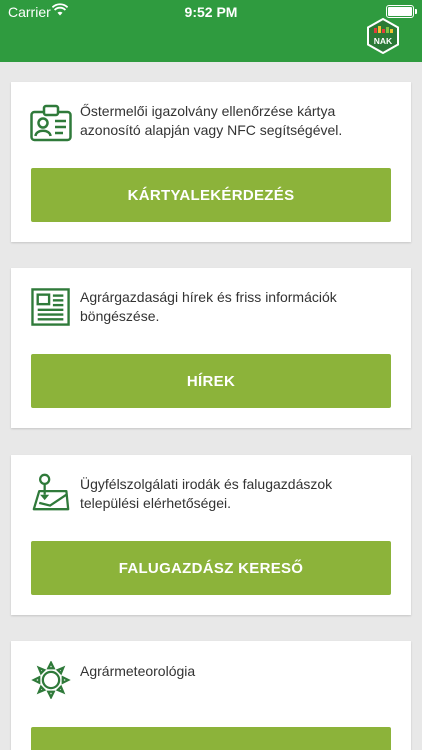 The width and height of the screenshot is (422, 750). Describe the element at coordinates (138, 671) in the screenshot. I see `card-description: Agrármeteorológia` at that location.